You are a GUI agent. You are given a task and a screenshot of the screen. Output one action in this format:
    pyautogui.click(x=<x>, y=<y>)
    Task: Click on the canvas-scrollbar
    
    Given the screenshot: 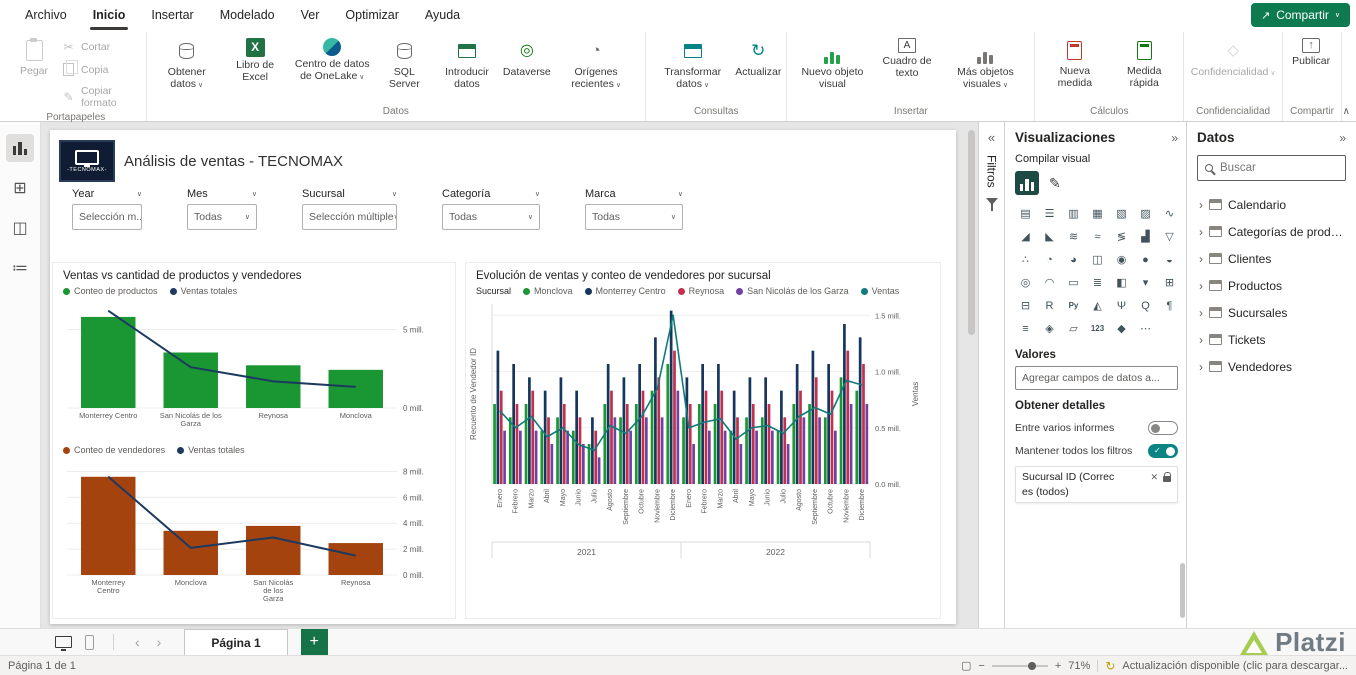 What is the action you would take?
    pyautogui.click(x=971, y=377)
    